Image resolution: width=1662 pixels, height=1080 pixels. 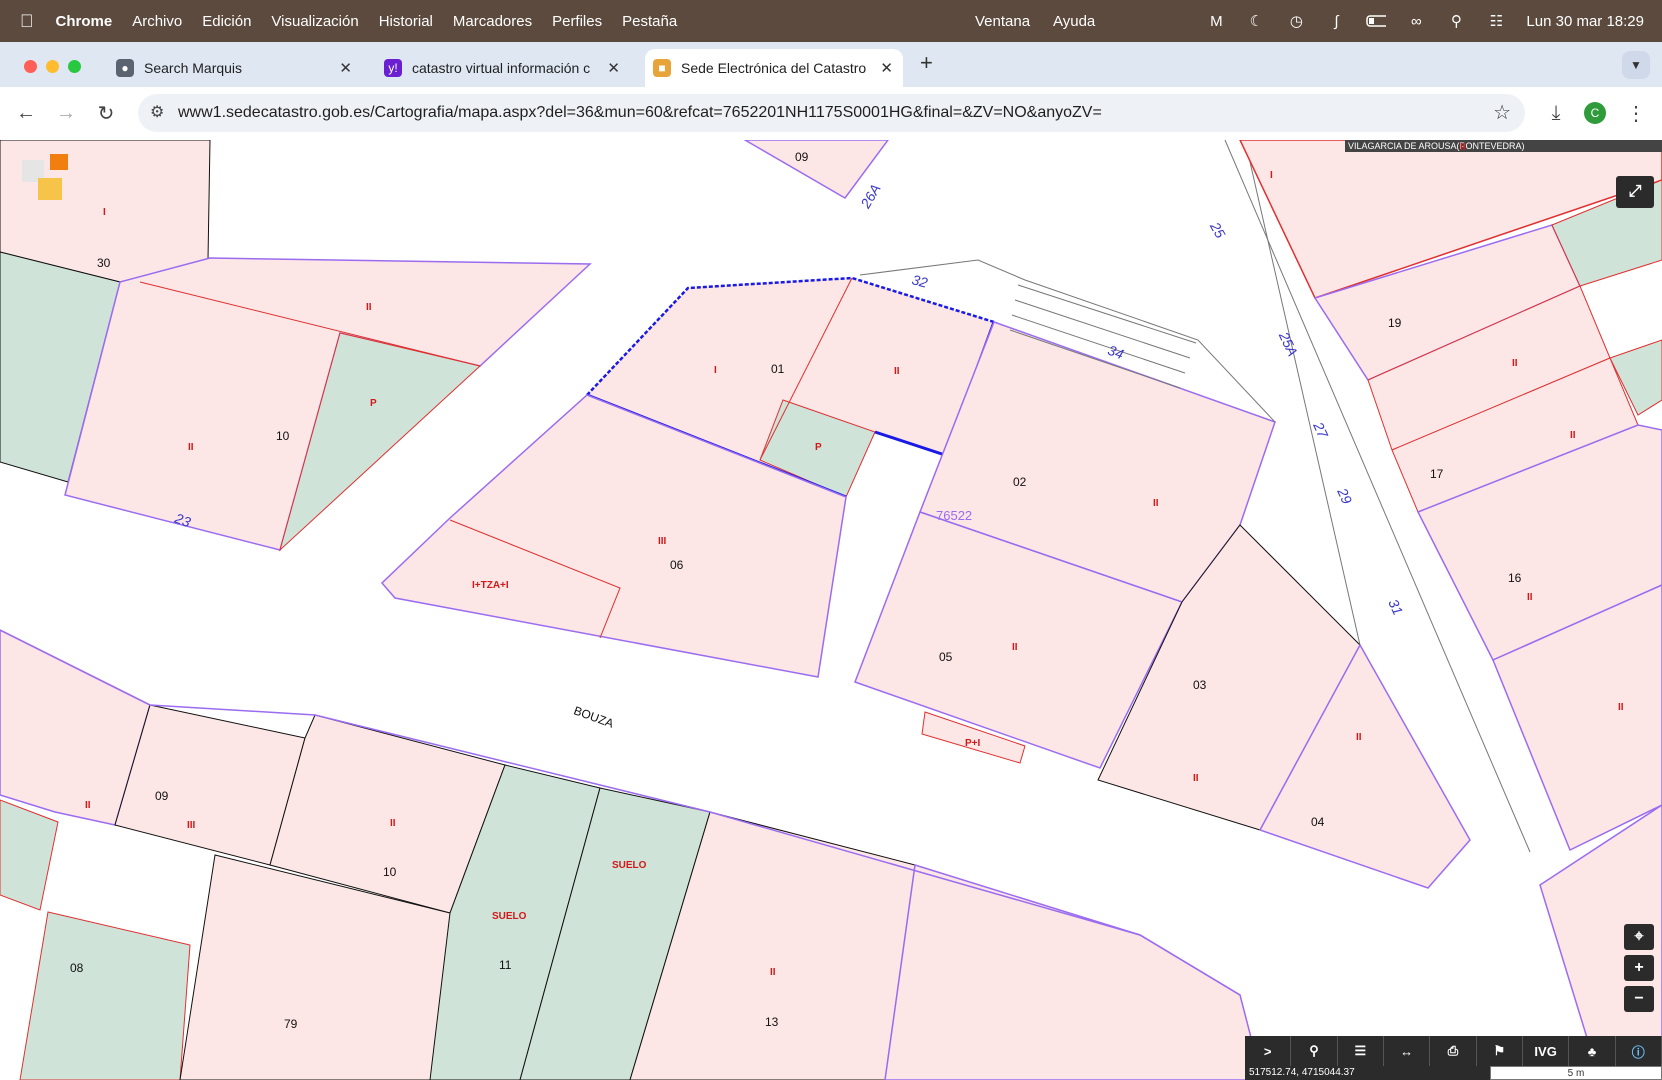 I want to click on ivg-button: IVG, so click(x=1546, y=1051).